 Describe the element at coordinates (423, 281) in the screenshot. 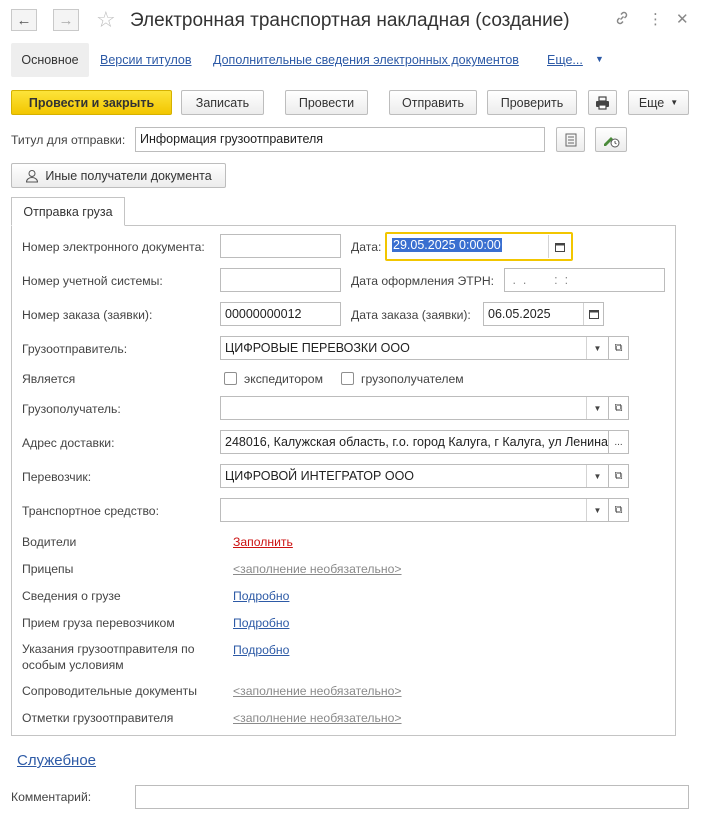

I see `etrn-date-label: Дата оформления ЭТРН:` at that location.